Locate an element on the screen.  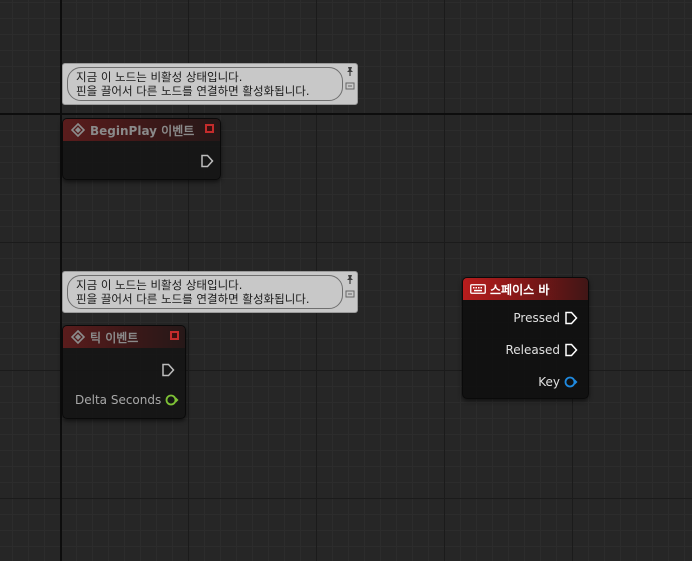
delta-seconds-output-pin: Delta Seconds is located at coordinates (127, 400).